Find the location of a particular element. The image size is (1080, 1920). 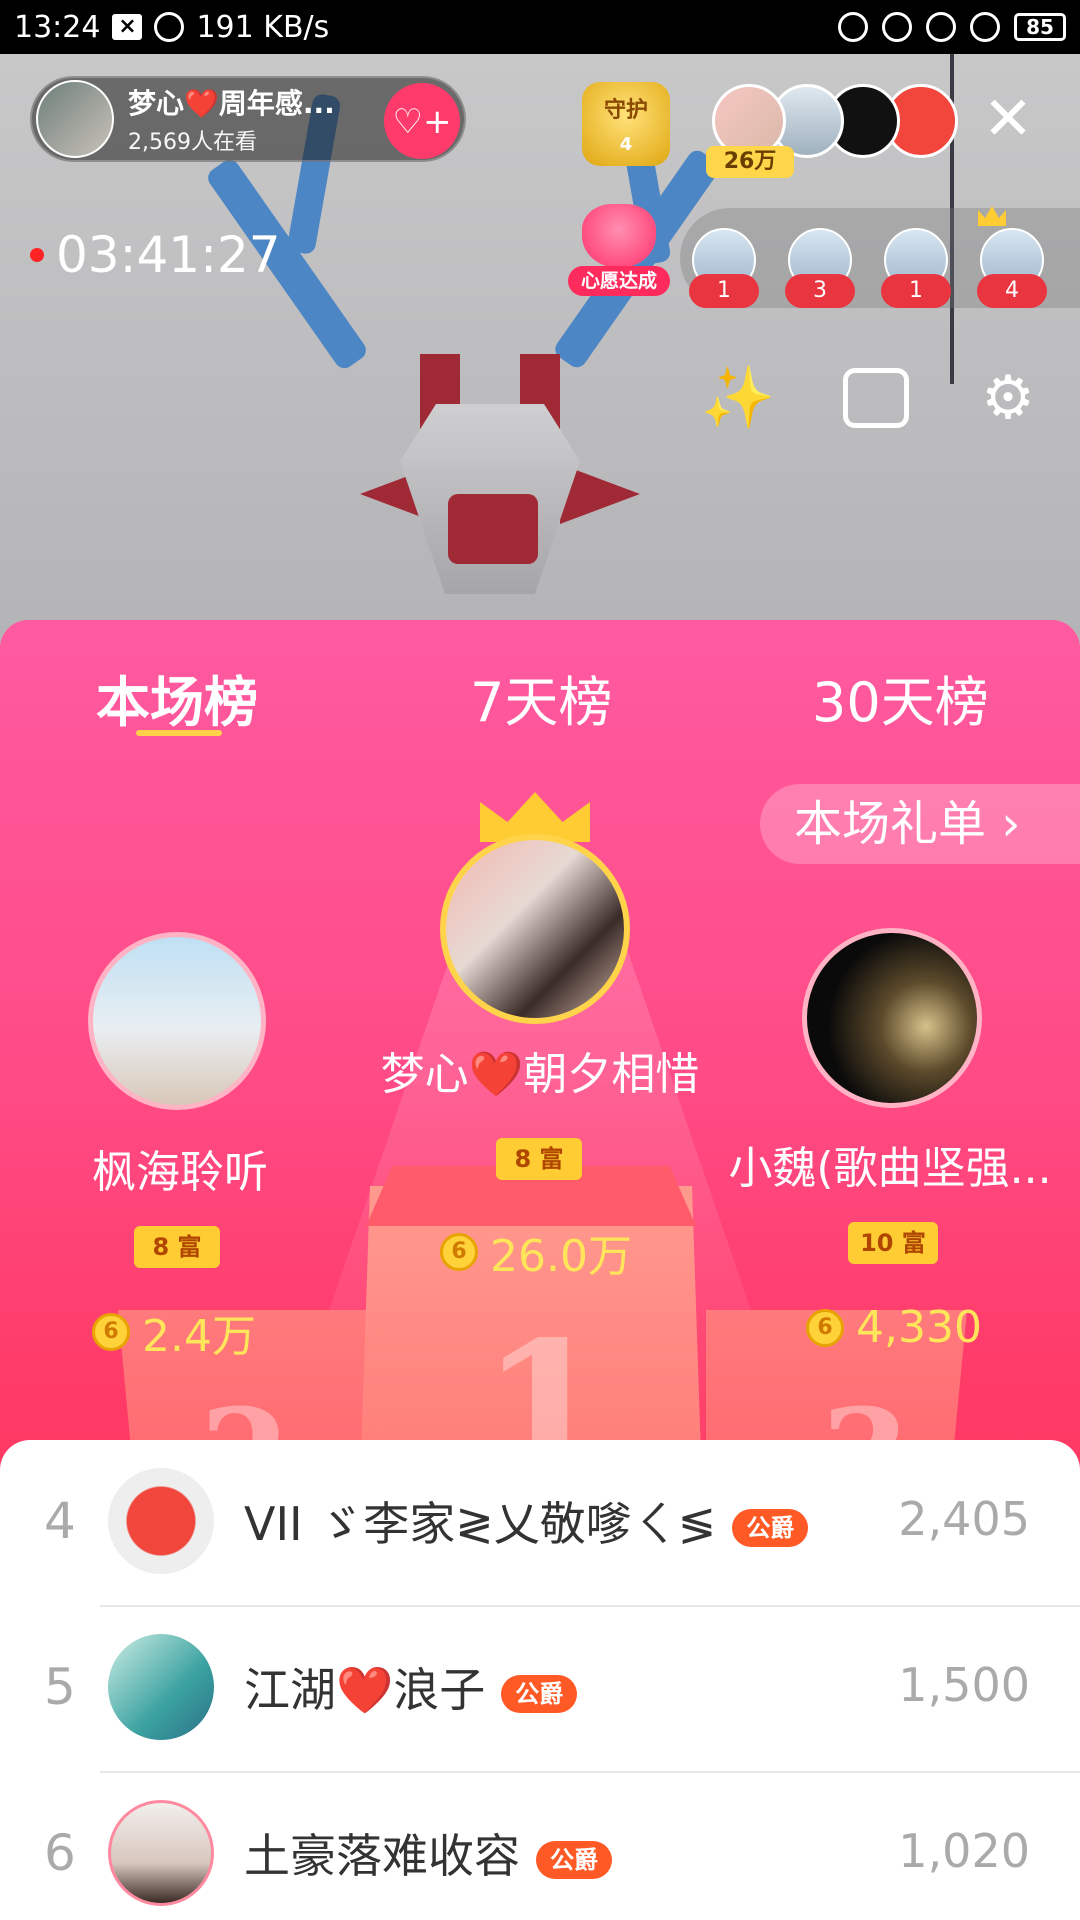

gear-icon: ⚙ is located at coordinates (1008, 398).